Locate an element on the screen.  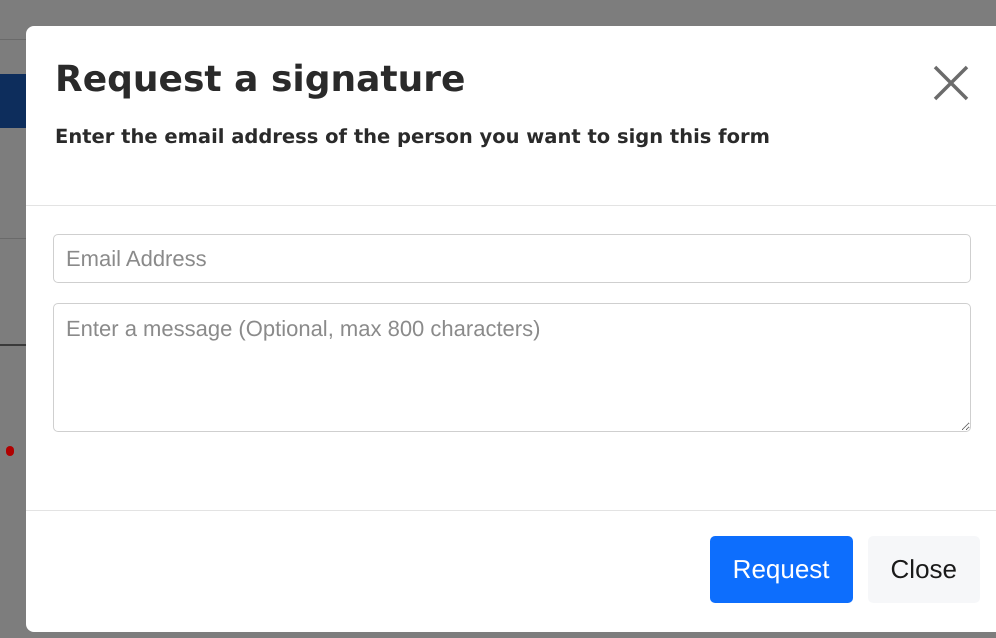
close-icon is located at coordinates (951, 83).